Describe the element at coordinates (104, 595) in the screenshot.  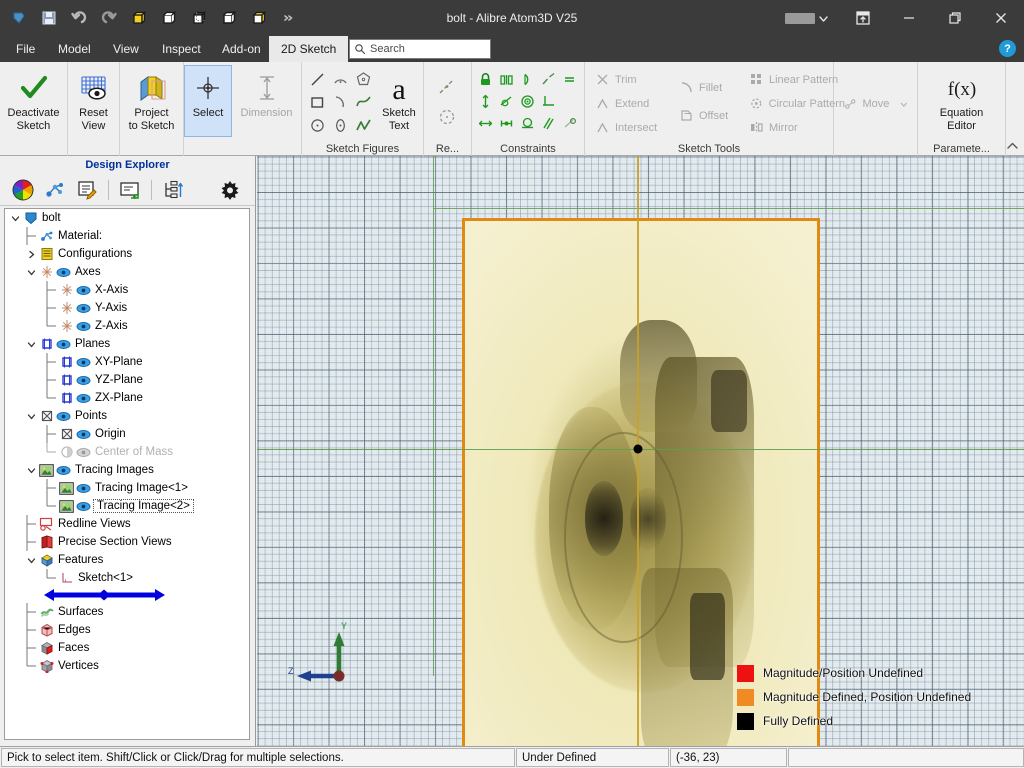
I see `rollback-bar-icon` at that location.